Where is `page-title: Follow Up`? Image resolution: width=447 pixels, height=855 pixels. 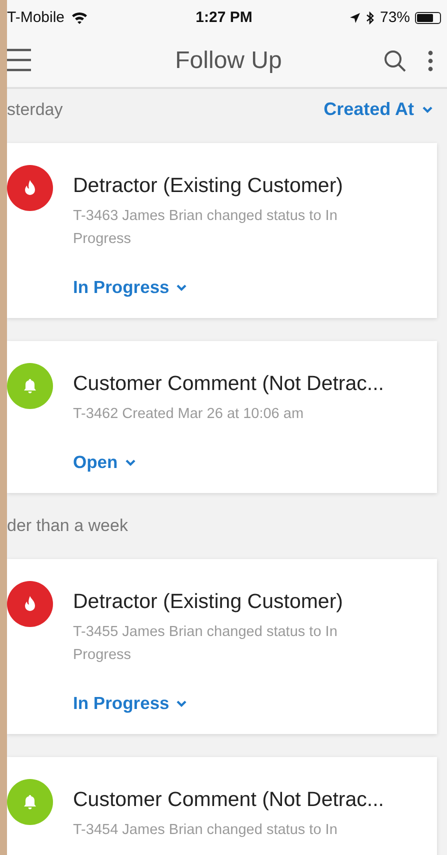
page-title: Follow Up is located at coordinates (228, 61).